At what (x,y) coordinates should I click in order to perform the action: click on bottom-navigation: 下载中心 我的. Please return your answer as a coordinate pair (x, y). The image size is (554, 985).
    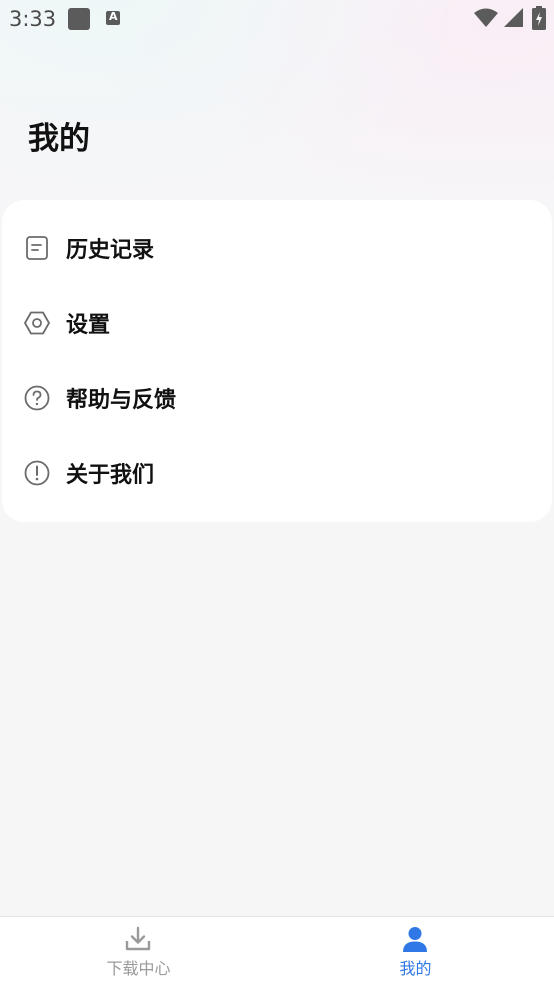
    Looking at the image, I should click on (277, 950).